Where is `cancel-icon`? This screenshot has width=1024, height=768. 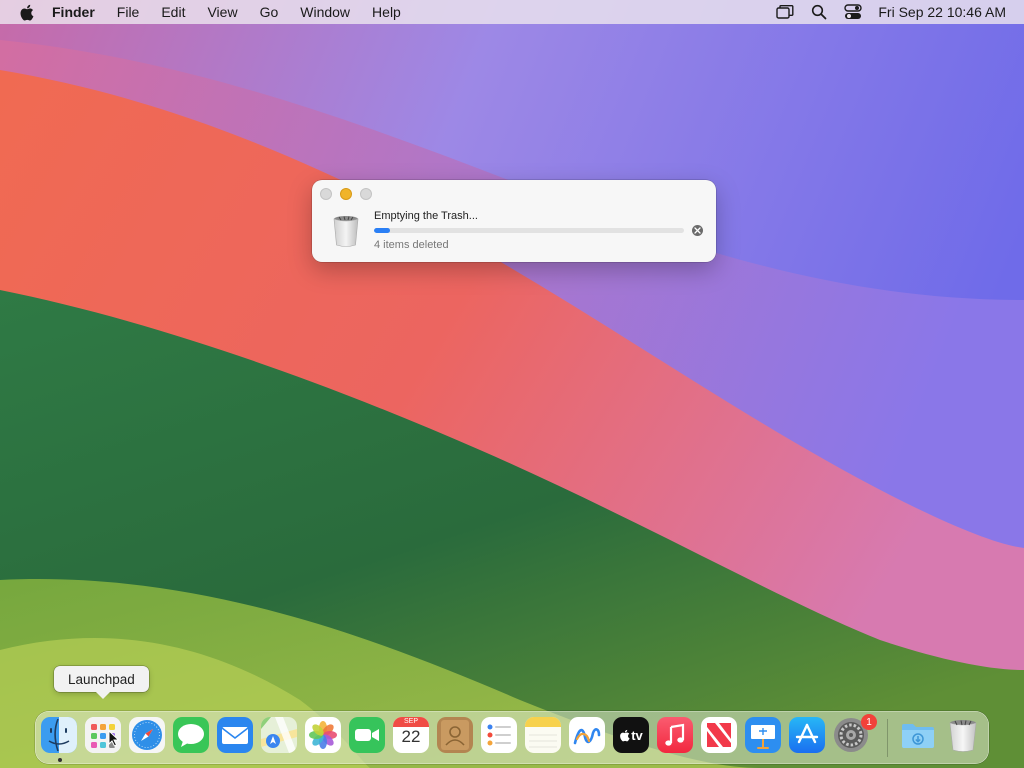
cancel-icon is located at coordinates (697, 230).